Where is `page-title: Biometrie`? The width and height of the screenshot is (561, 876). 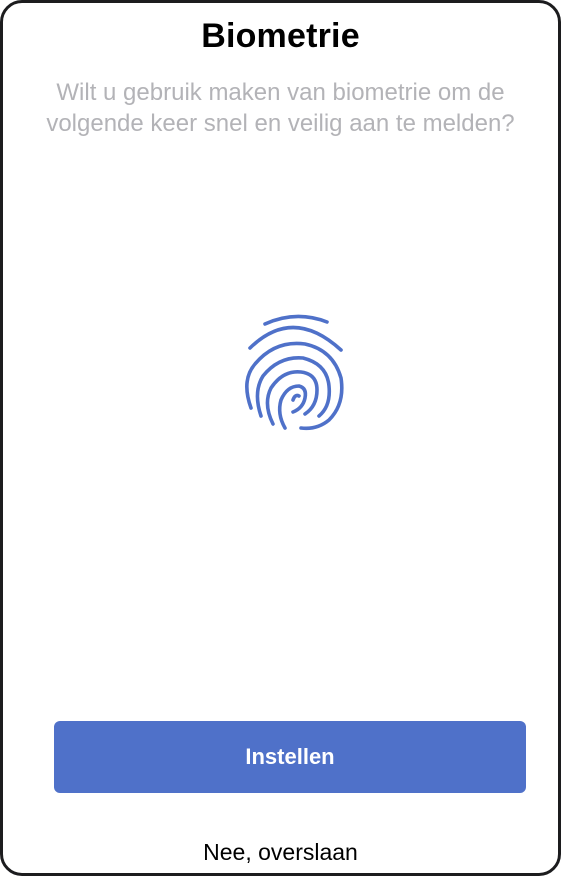 page-title: Biometrie is located at coordinates (280, 36).